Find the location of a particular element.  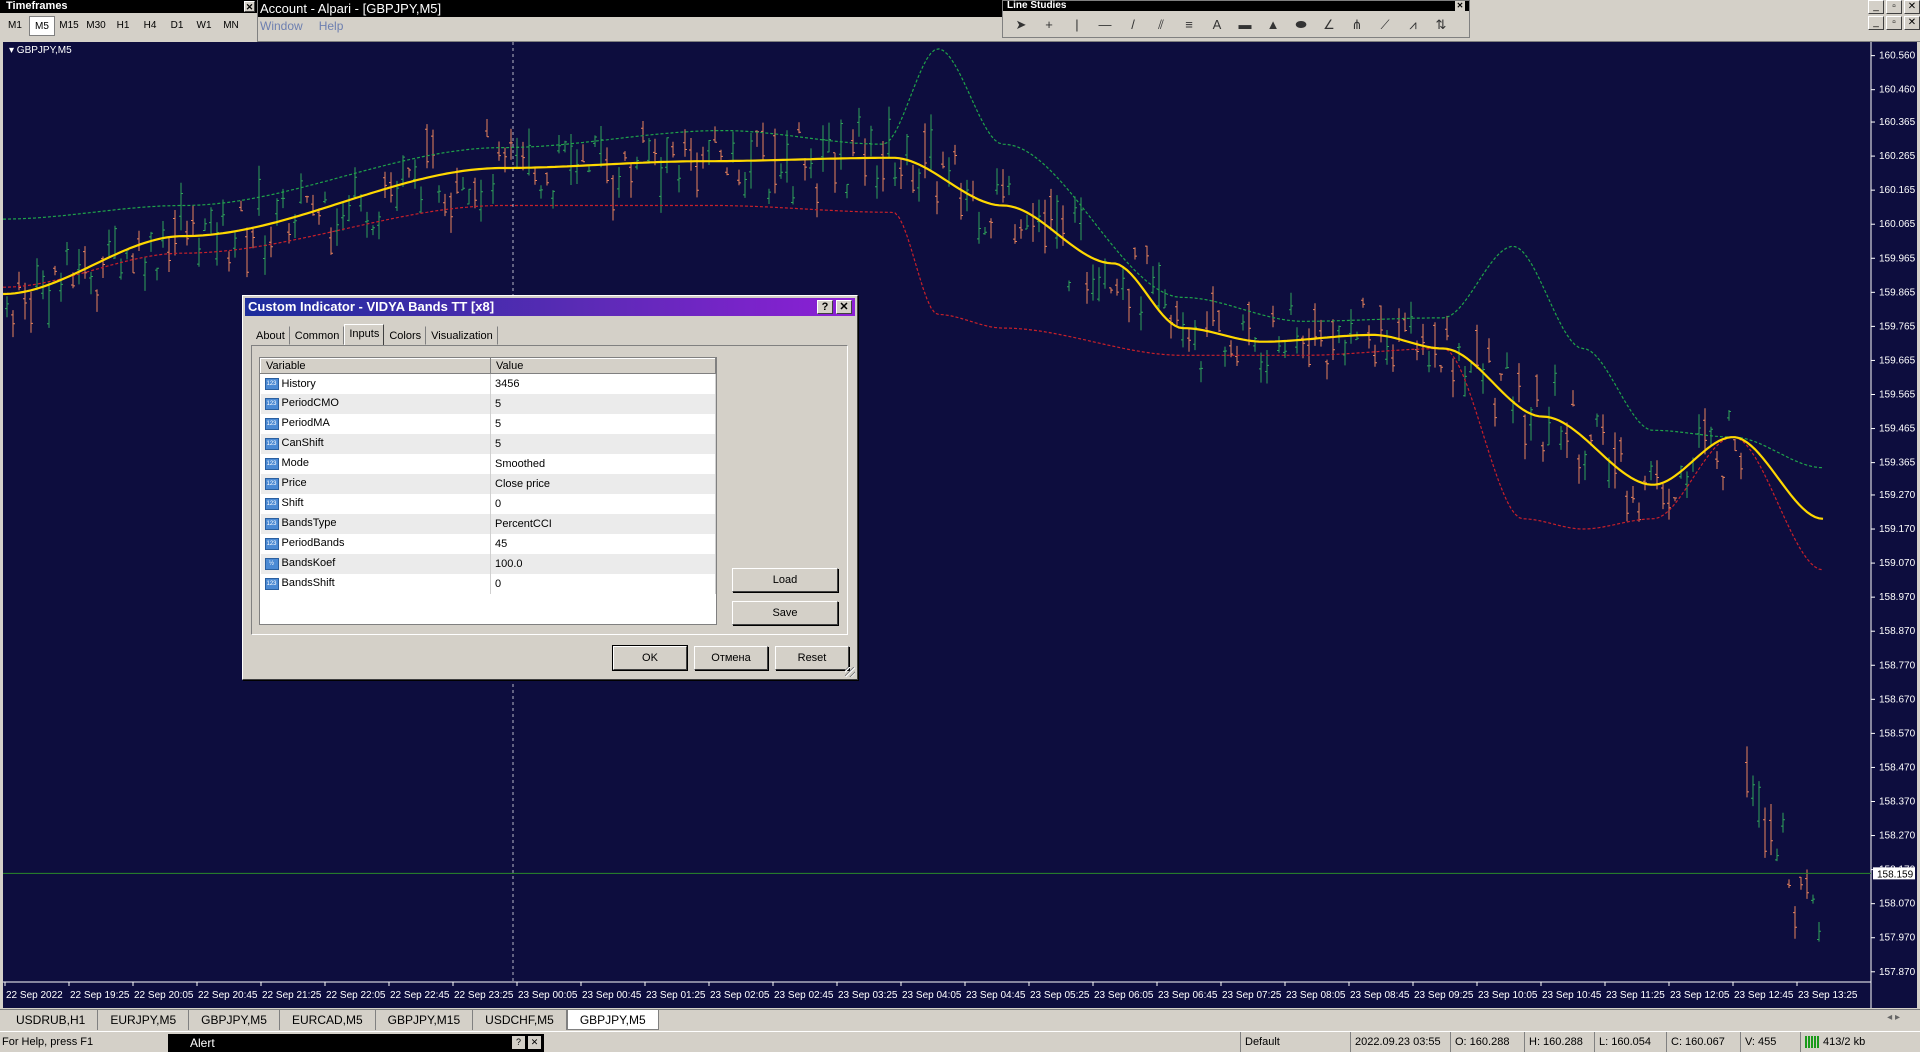

value-cell: Close price is located at coordinates (603, 483).